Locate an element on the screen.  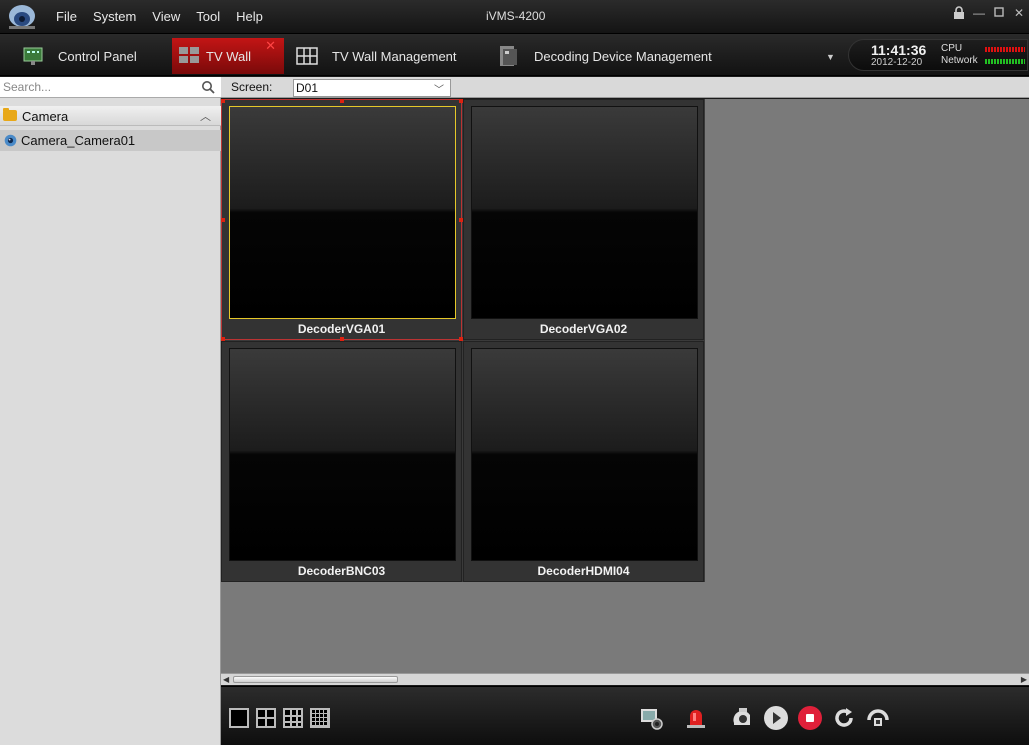
network-label: Network is located at coordinates (959, 60).